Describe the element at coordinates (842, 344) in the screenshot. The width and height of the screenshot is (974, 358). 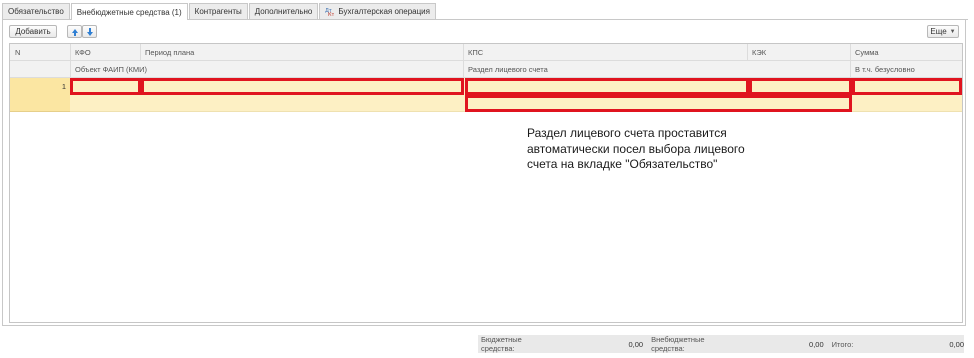
I see `total-label: Итого:` at that location.